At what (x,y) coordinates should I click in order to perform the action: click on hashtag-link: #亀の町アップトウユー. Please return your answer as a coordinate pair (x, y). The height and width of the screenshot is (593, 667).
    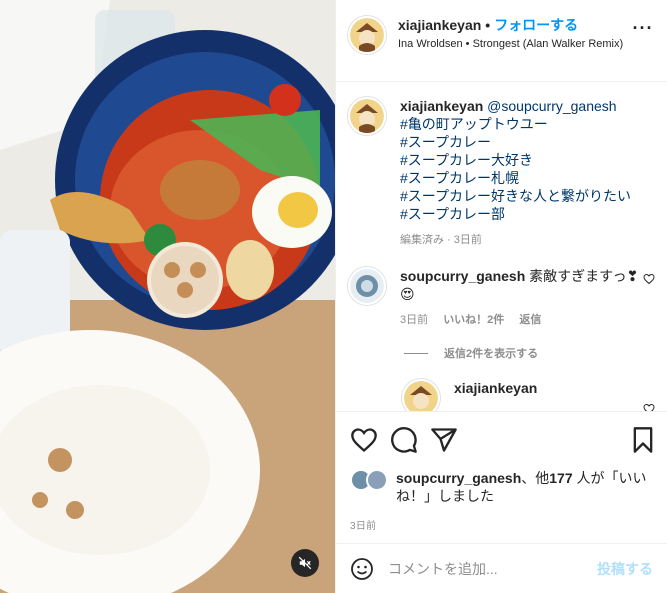
    Looking at the image, I should click on (527, 124).